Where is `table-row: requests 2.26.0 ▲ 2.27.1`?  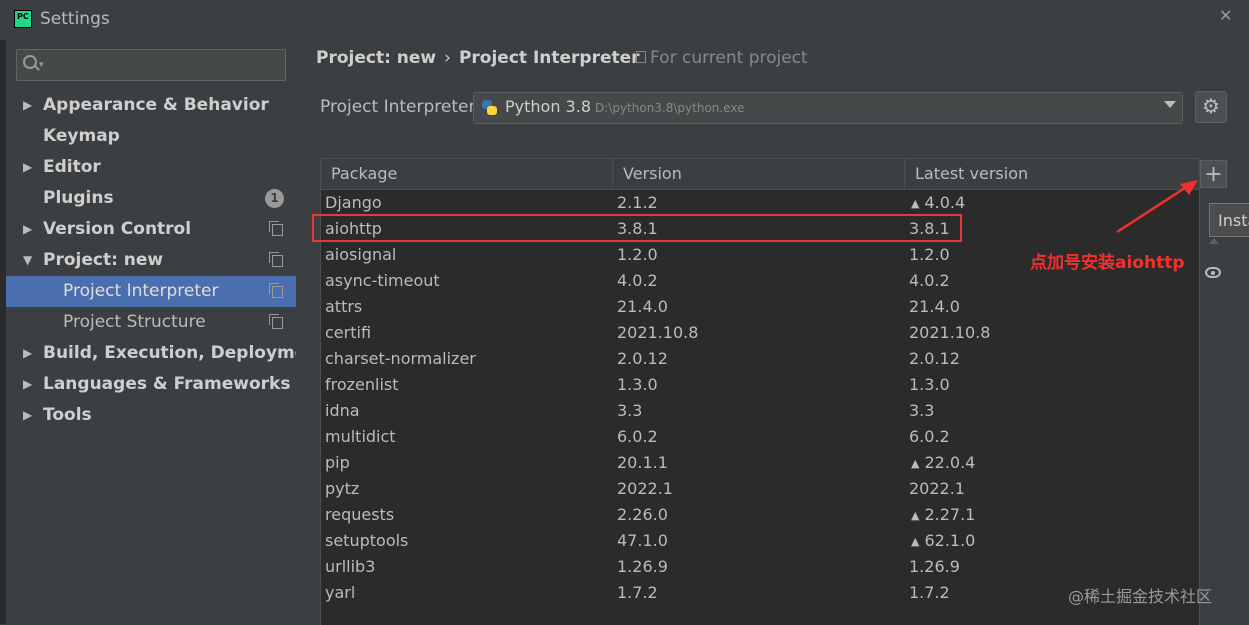
table-row: requests 2.26.0 ▲ 2.27.1 is located at coordinates (760, 515).